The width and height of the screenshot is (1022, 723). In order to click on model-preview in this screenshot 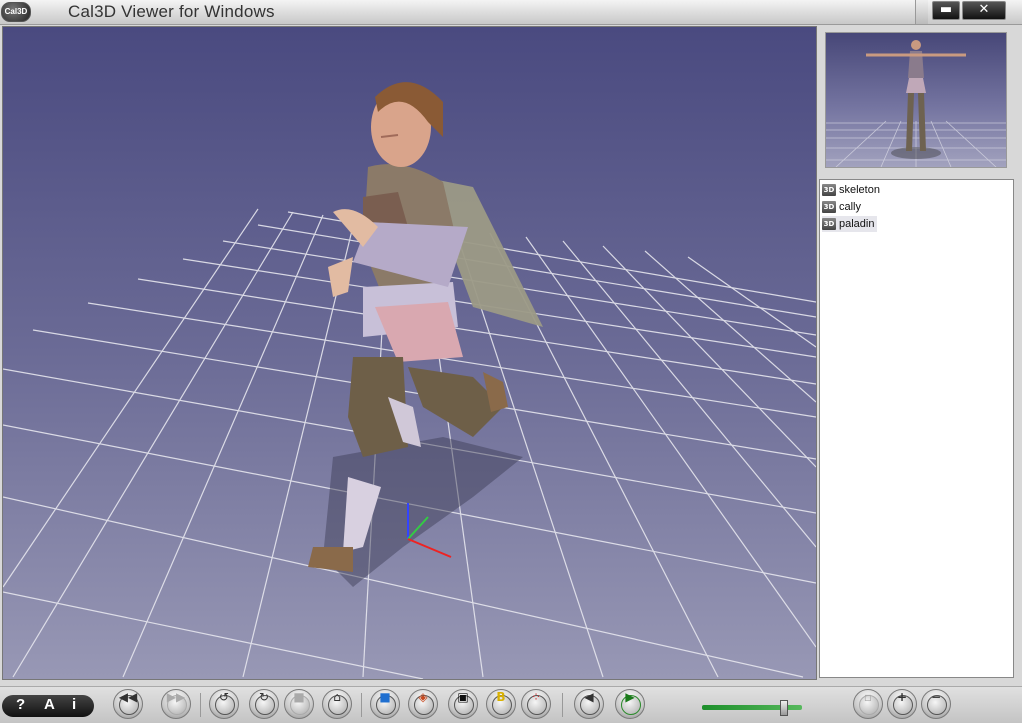, I will do `click(916, 100)`.